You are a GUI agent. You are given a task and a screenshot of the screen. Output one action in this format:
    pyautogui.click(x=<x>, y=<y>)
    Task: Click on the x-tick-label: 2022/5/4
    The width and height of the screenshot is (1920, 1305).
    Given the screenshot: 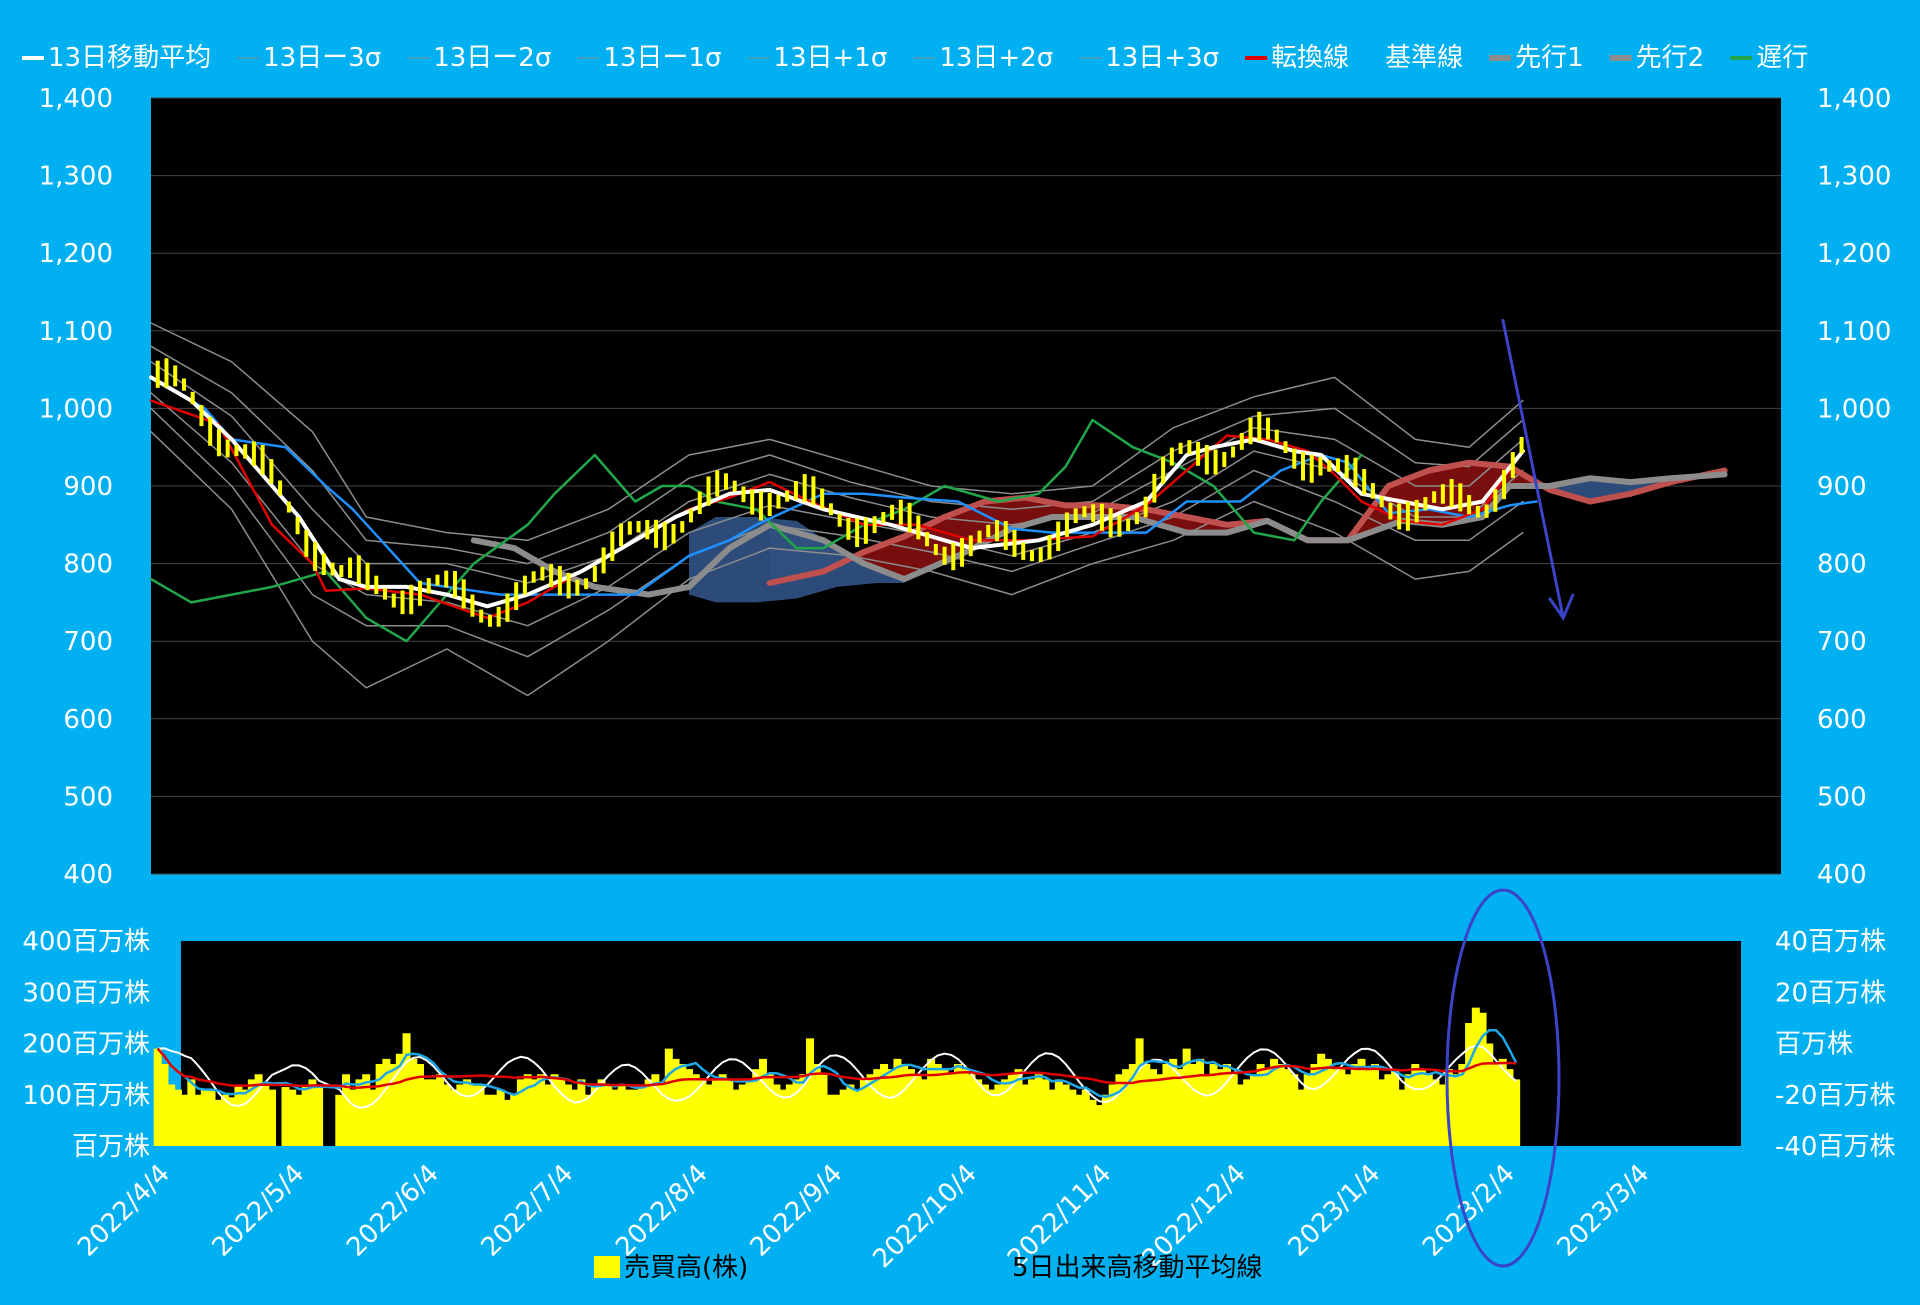 What is the action you would take?
    pyautogui.click(x=259, y=1211)
    